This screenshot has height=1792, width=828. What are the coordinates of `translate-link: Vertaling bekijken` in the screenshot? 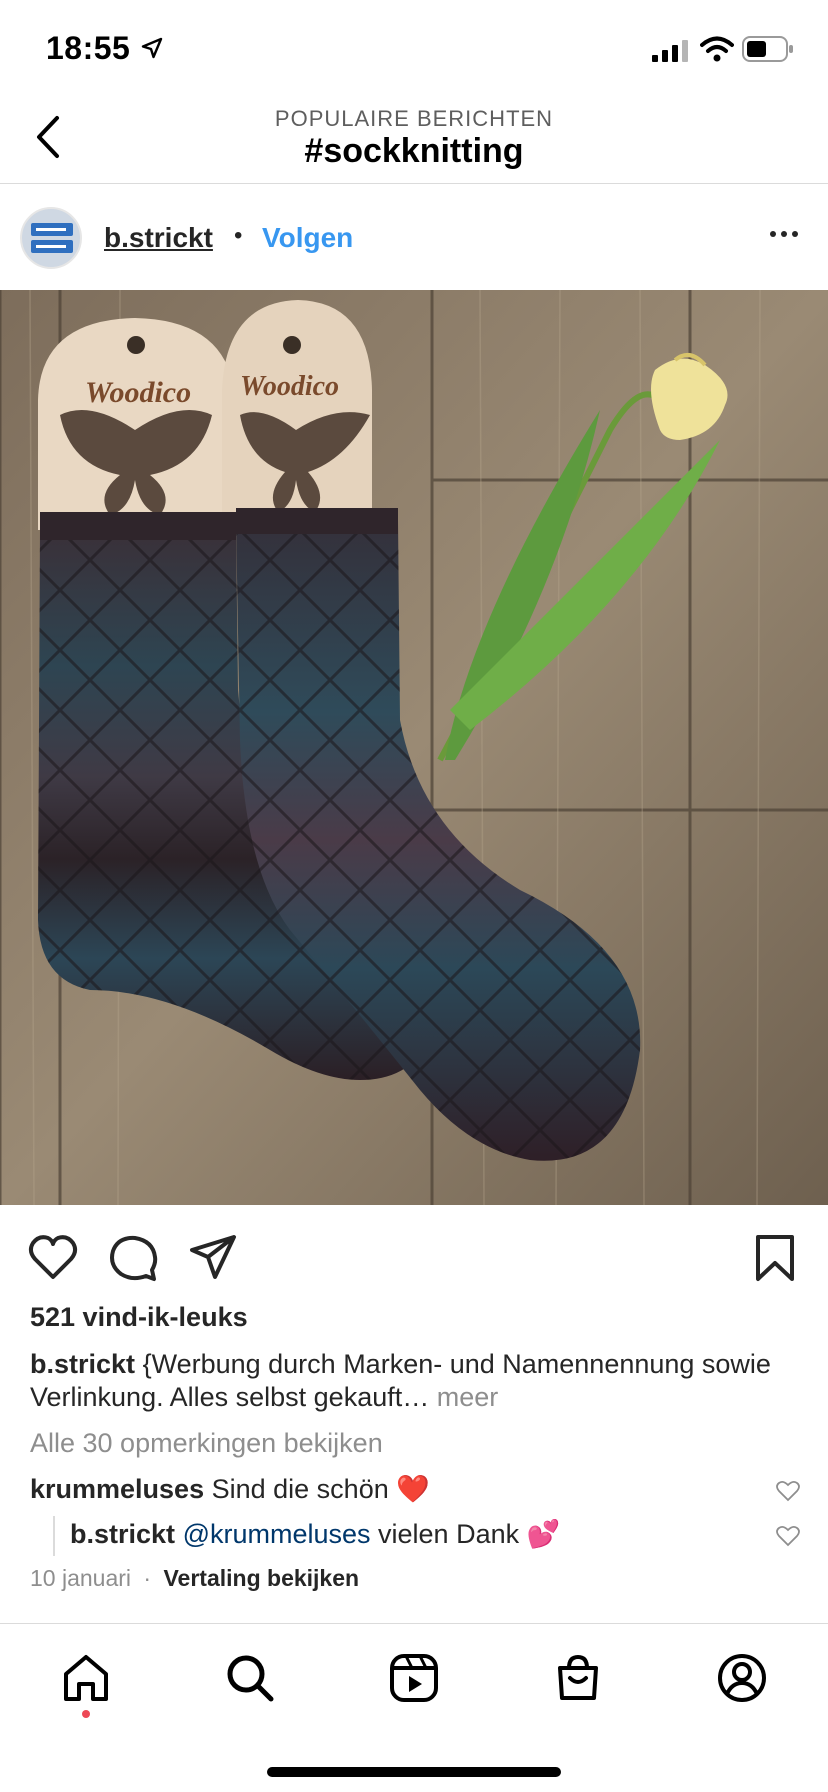 It's located at (261, 1578).